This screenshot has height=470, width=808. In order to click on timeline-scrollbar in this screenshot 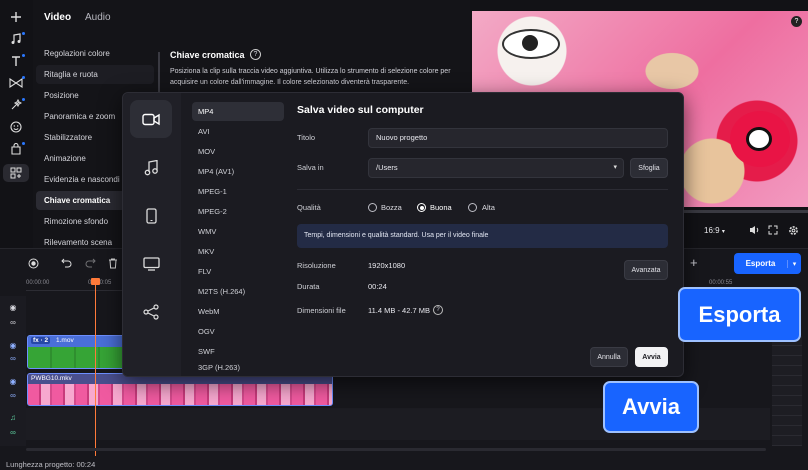, I will do `click(396, 449)`.